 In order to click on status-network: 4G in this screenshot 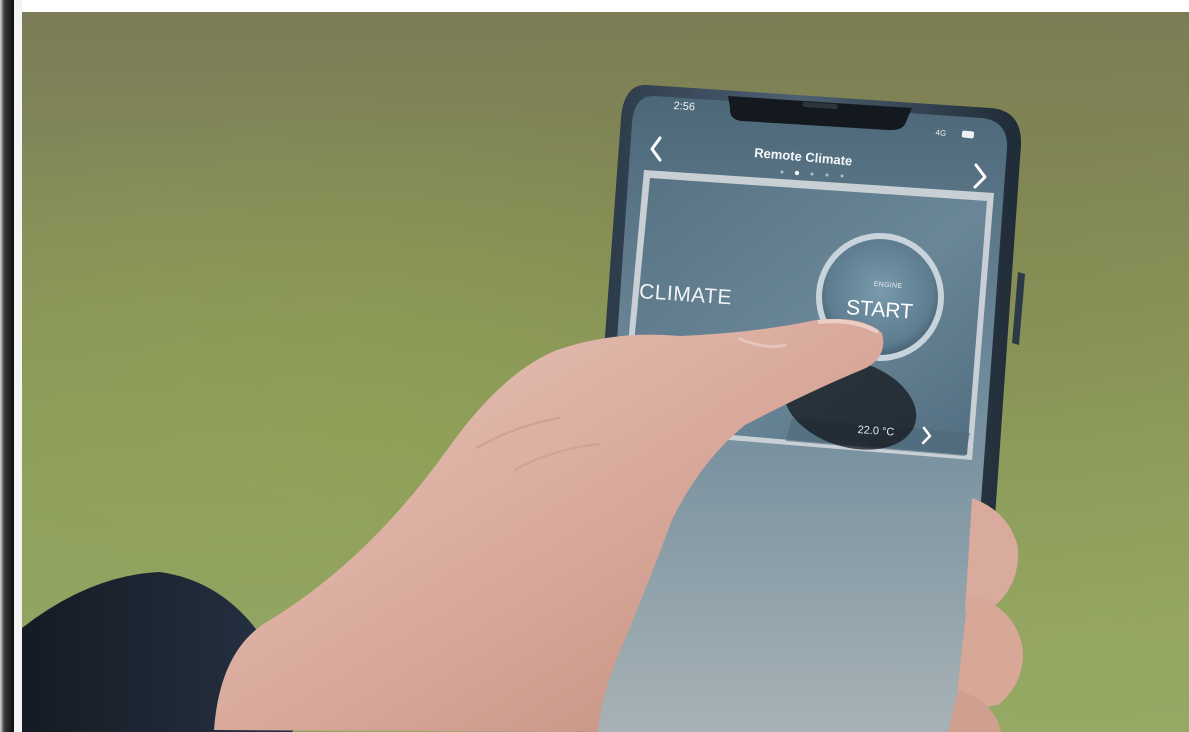, I will do `click(941, 133)`.